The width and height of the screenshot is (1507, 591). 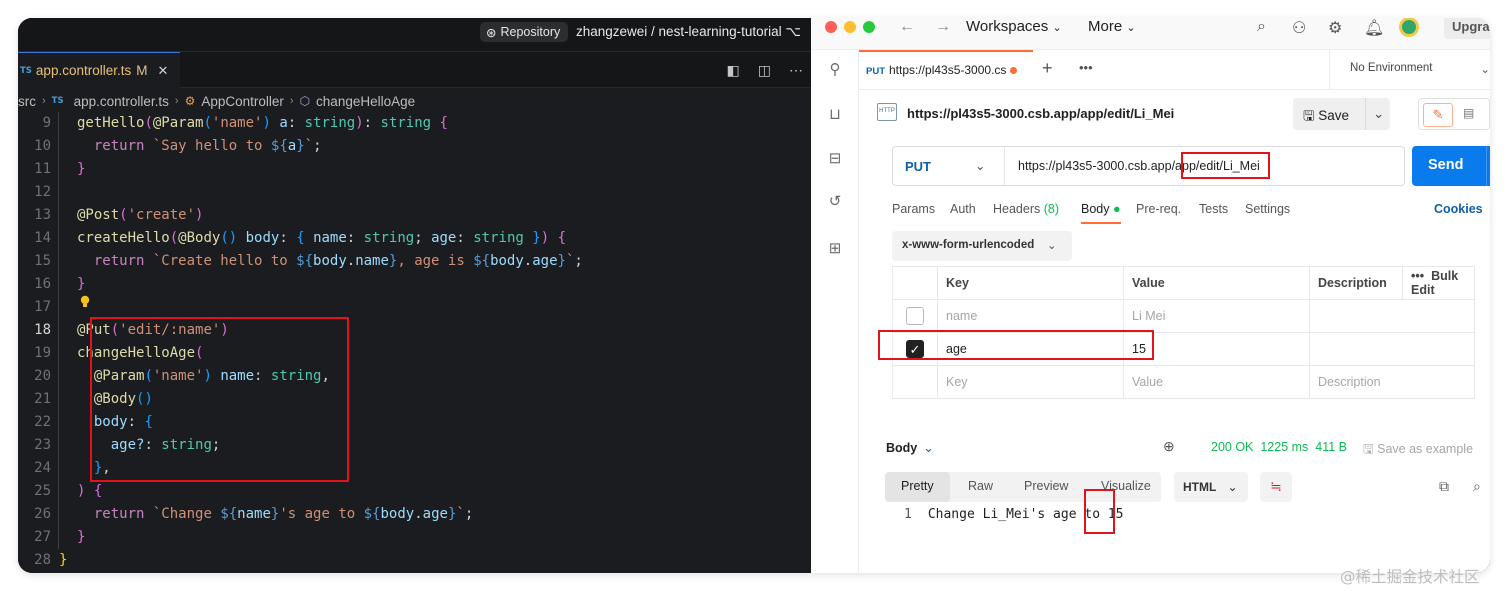 What do you see at coordinates (1216, 316) in the screenshot?
I see `value-cell: Li Mei` at bounding box center [1216, 316].